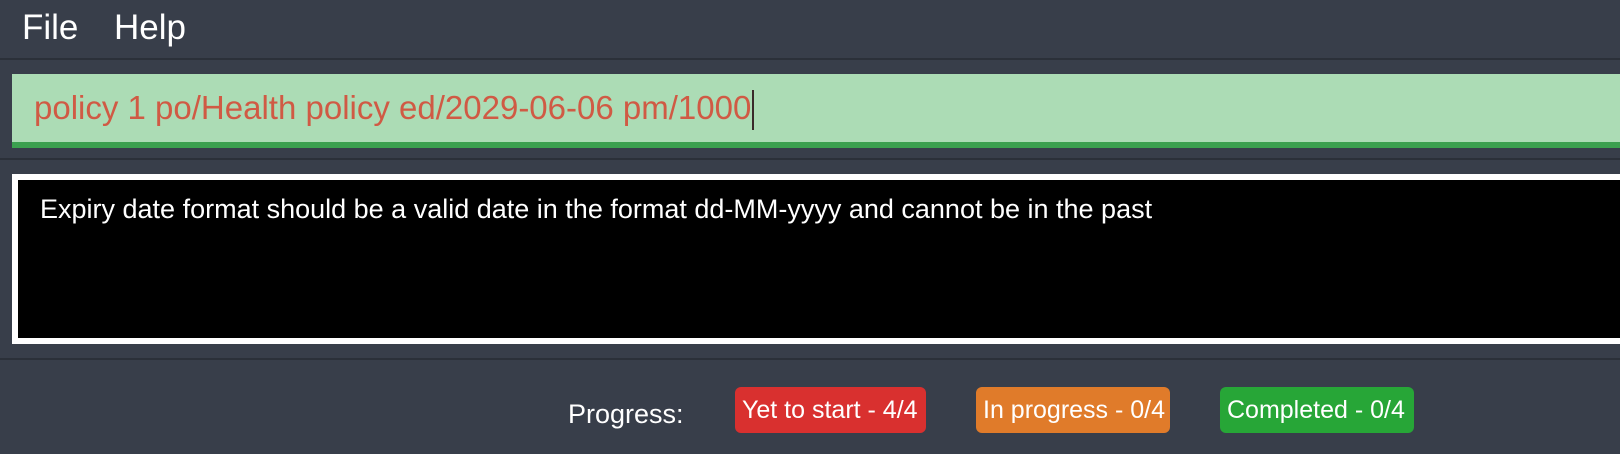 The image size is (1620, 454). I want to click on menu-file: File, so click(50, 28).